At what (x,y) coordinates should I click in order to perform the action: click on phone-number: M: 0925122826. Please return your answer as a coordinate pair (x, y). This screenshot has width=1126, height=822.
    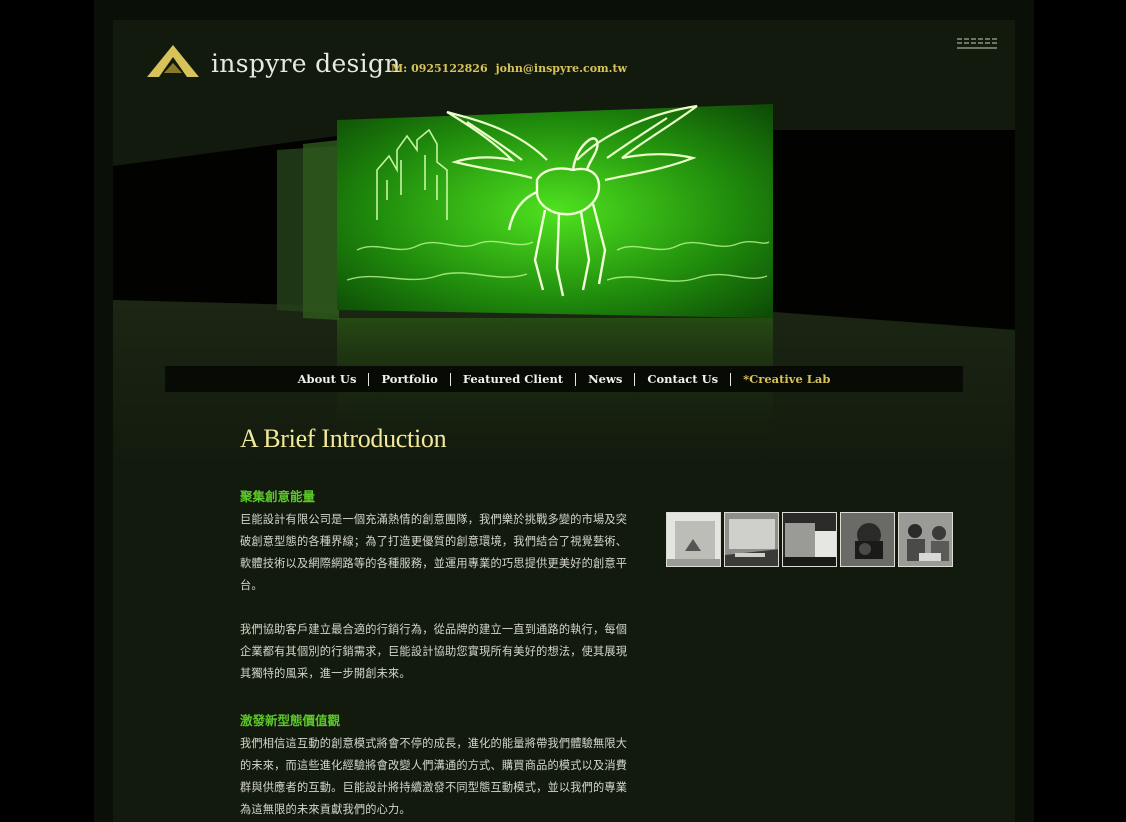
    Looking at the image, I should click on (439, 68).